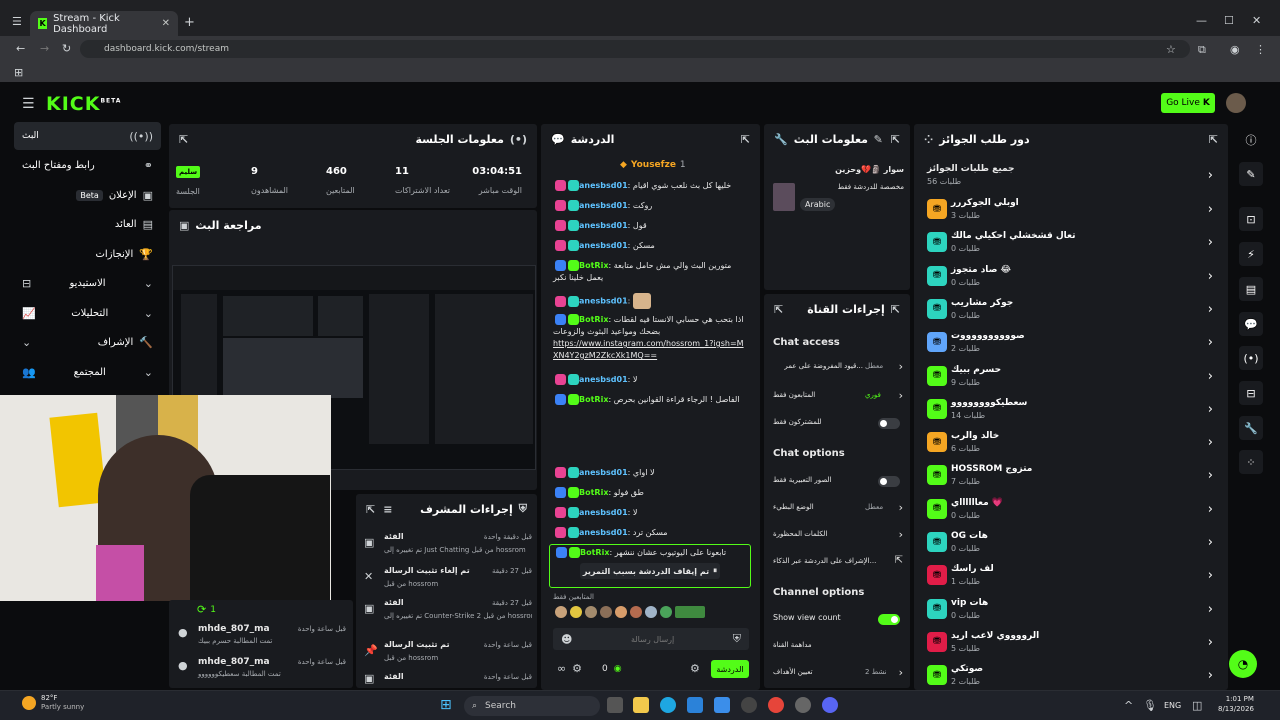 This screenshot has height=720, width=1280. I want to click on edge-icon, so click(668, 705).